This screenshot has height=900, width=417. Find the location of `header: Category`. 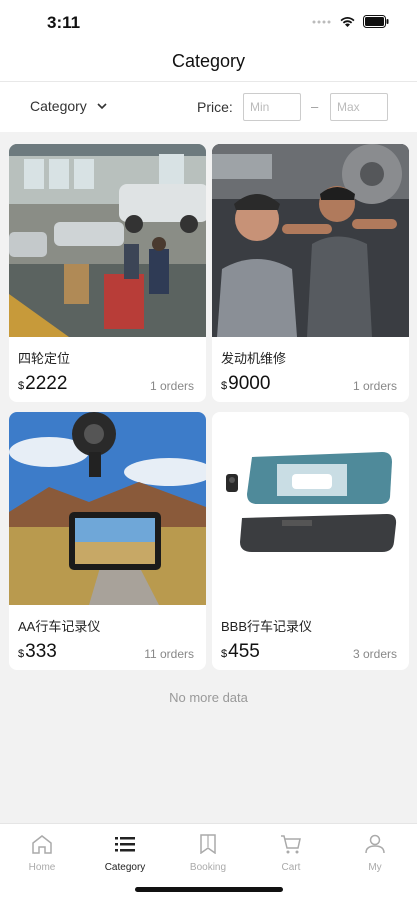

header: Category is located at coordinates (208, 64).